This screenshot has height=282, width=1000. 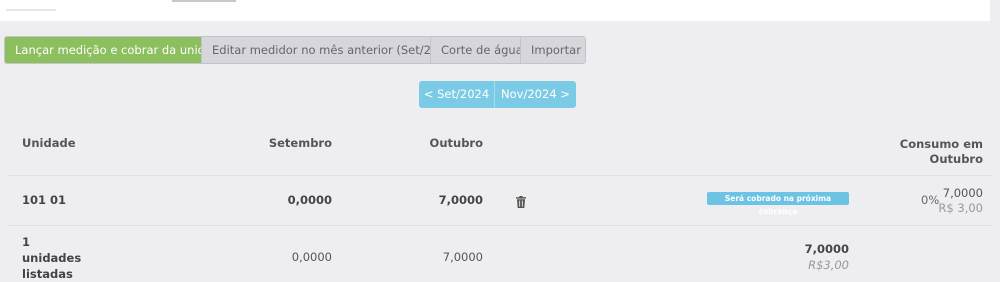 What do you see at coordinates (300, 143) in the screenshot?
I see `col-header-setembro: Setembro` at bounding box center [300, 143].